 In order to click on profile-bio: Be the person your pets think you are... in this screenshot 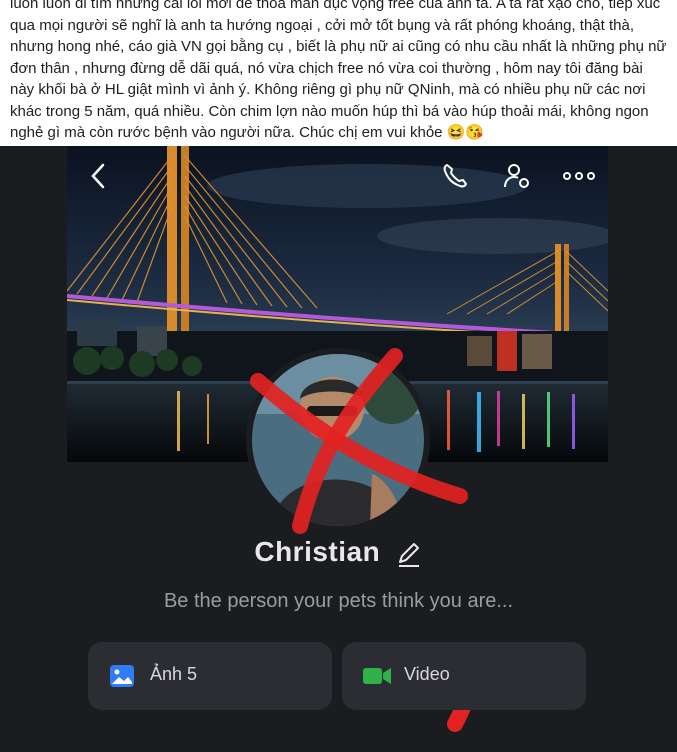, I will do `click(338, 601)`.